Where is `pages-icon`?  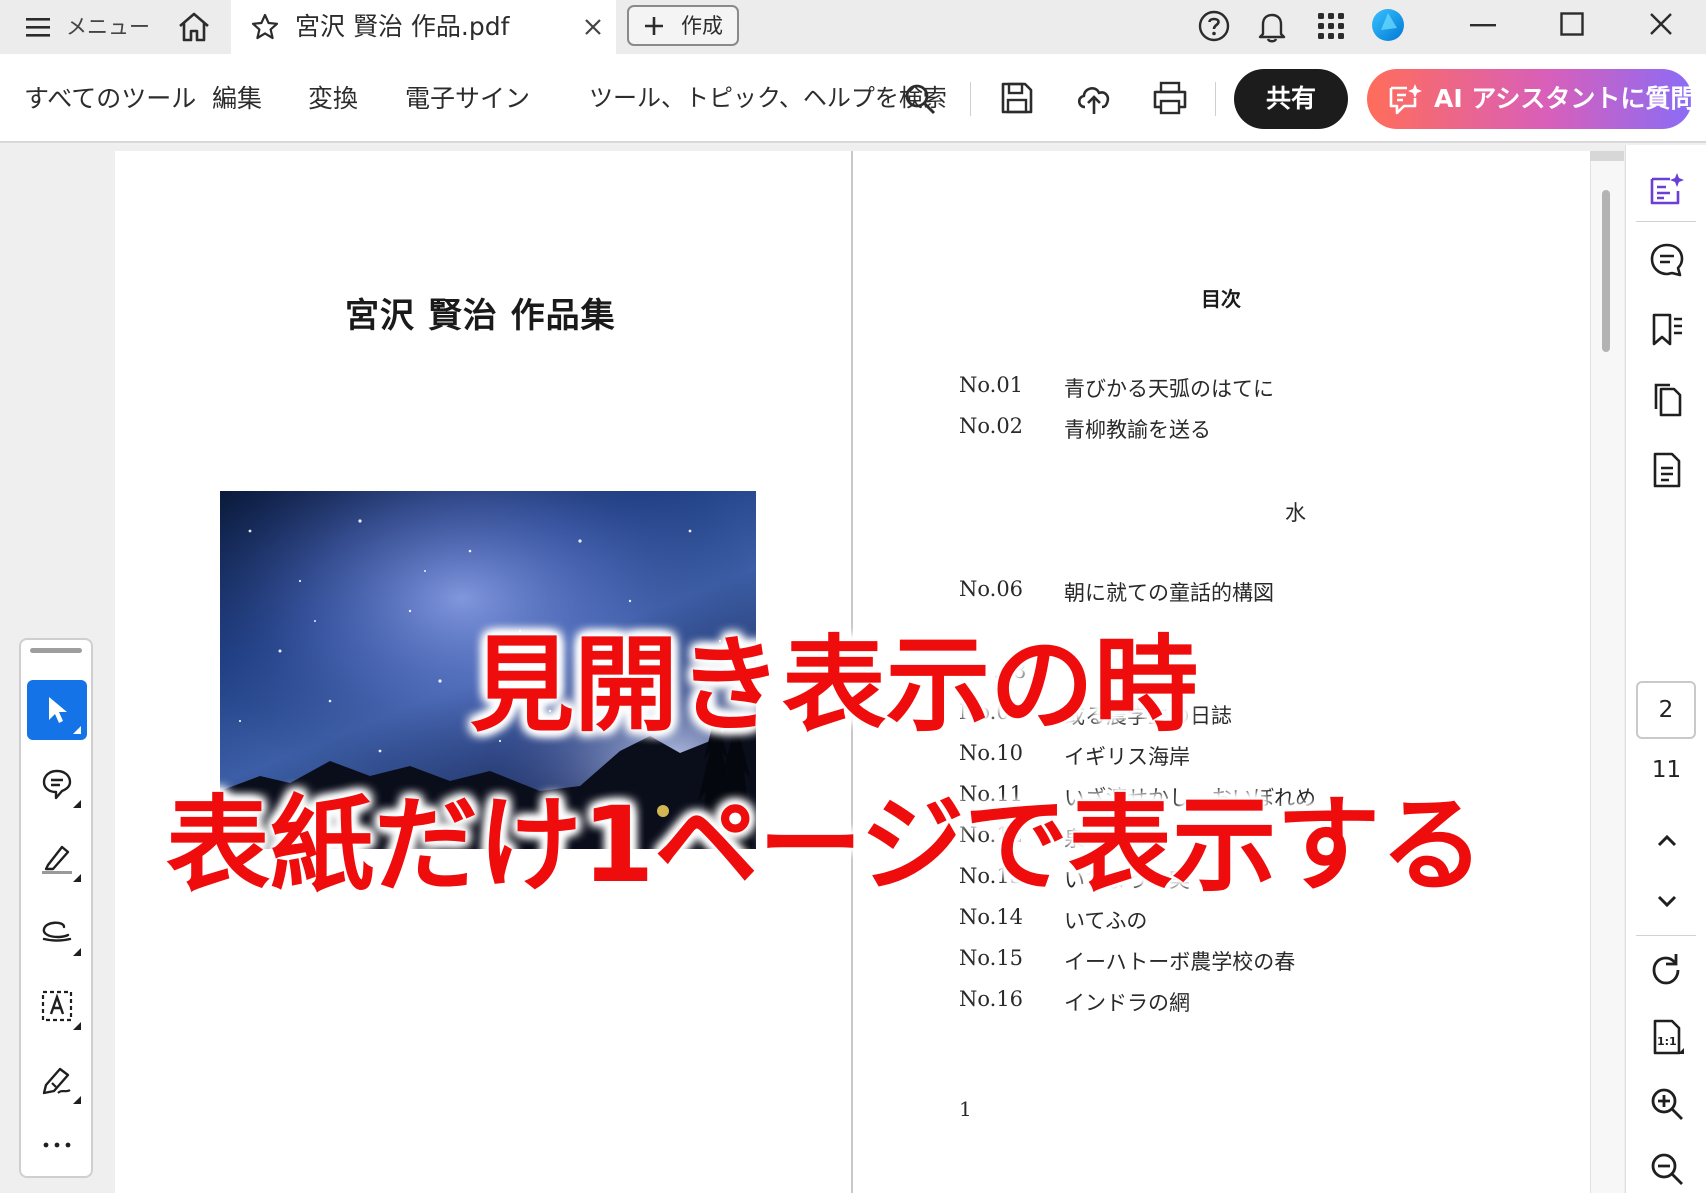
pages-icon is located at coordinates (1667, 400).